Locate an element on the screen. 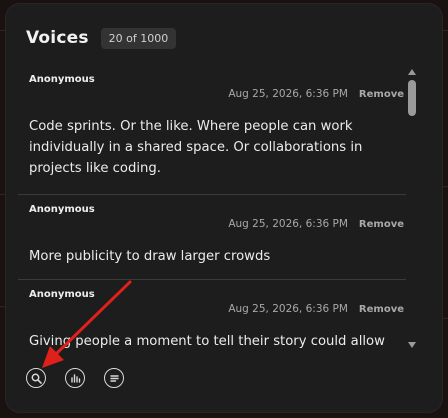 Image resolution: width=448 pixels, height=418 pixels. scroll-up-arrow-icon is located at coordinates (412, 72).